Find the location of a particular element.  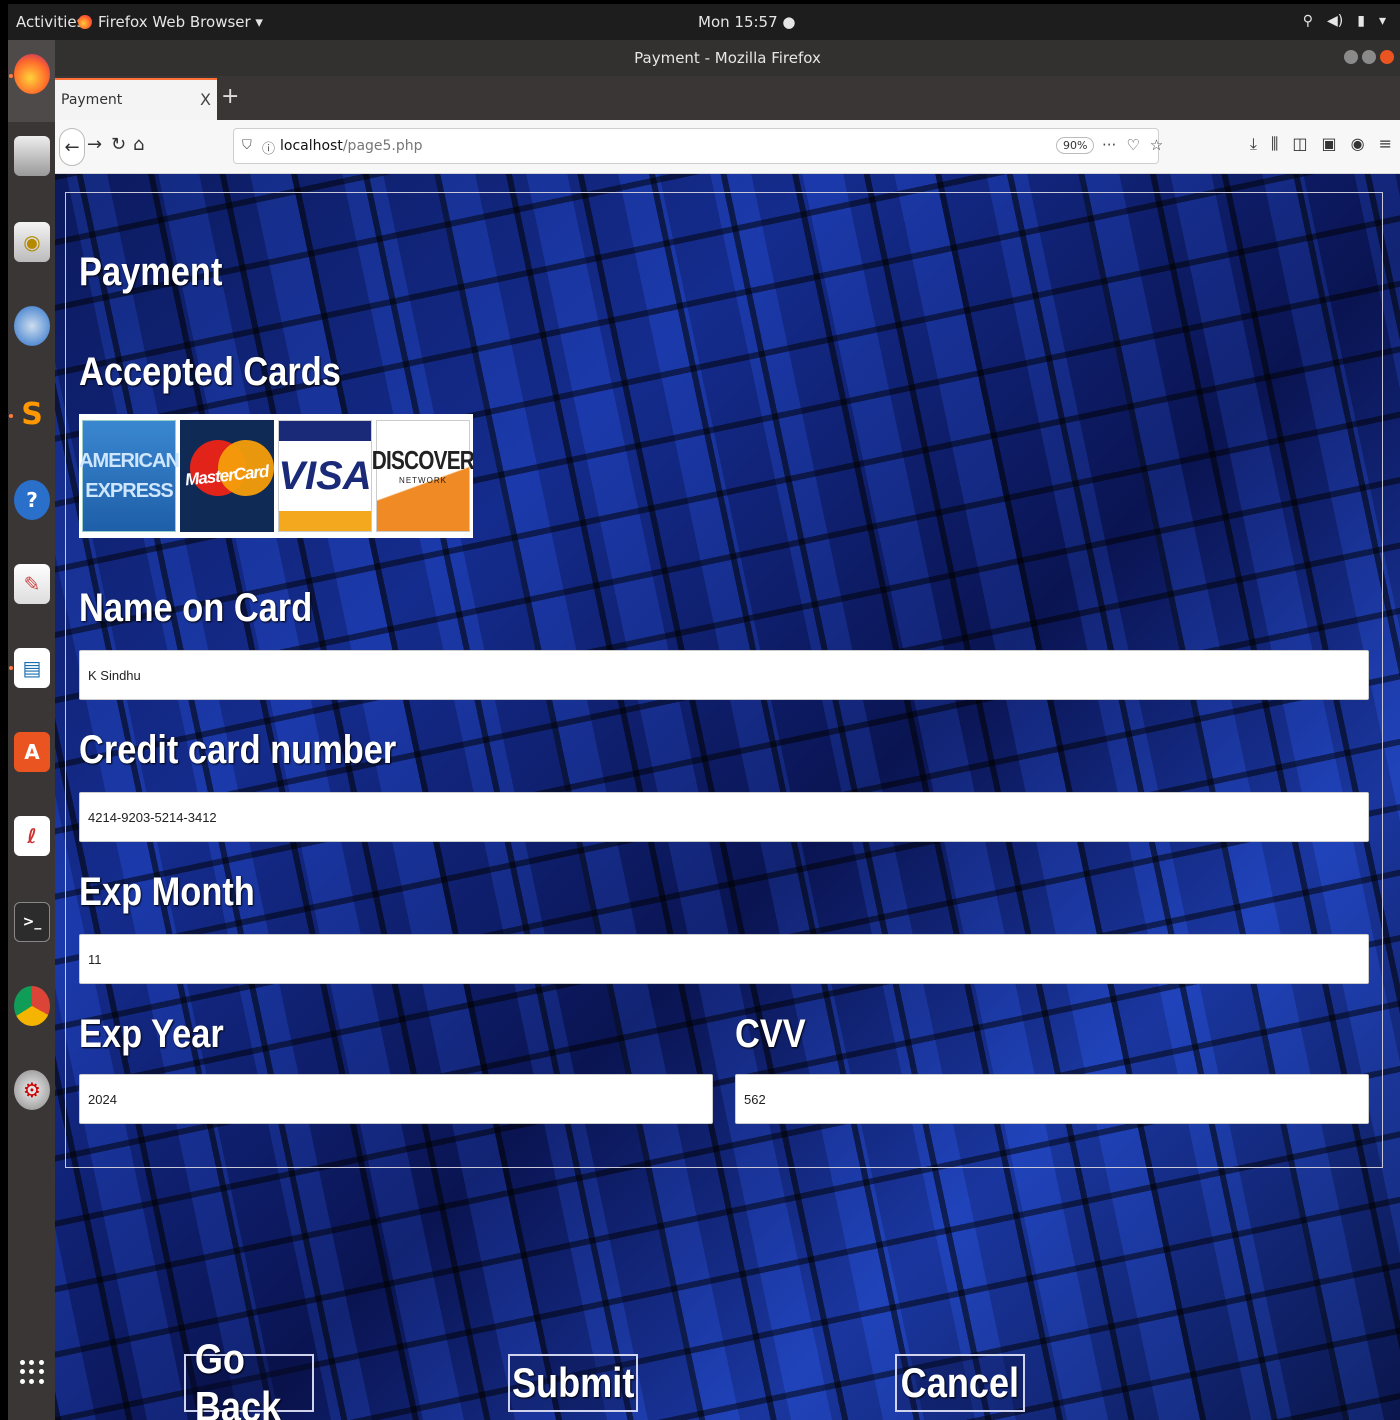

go-back-label: Go Back is located at coordinates (238, 1377).